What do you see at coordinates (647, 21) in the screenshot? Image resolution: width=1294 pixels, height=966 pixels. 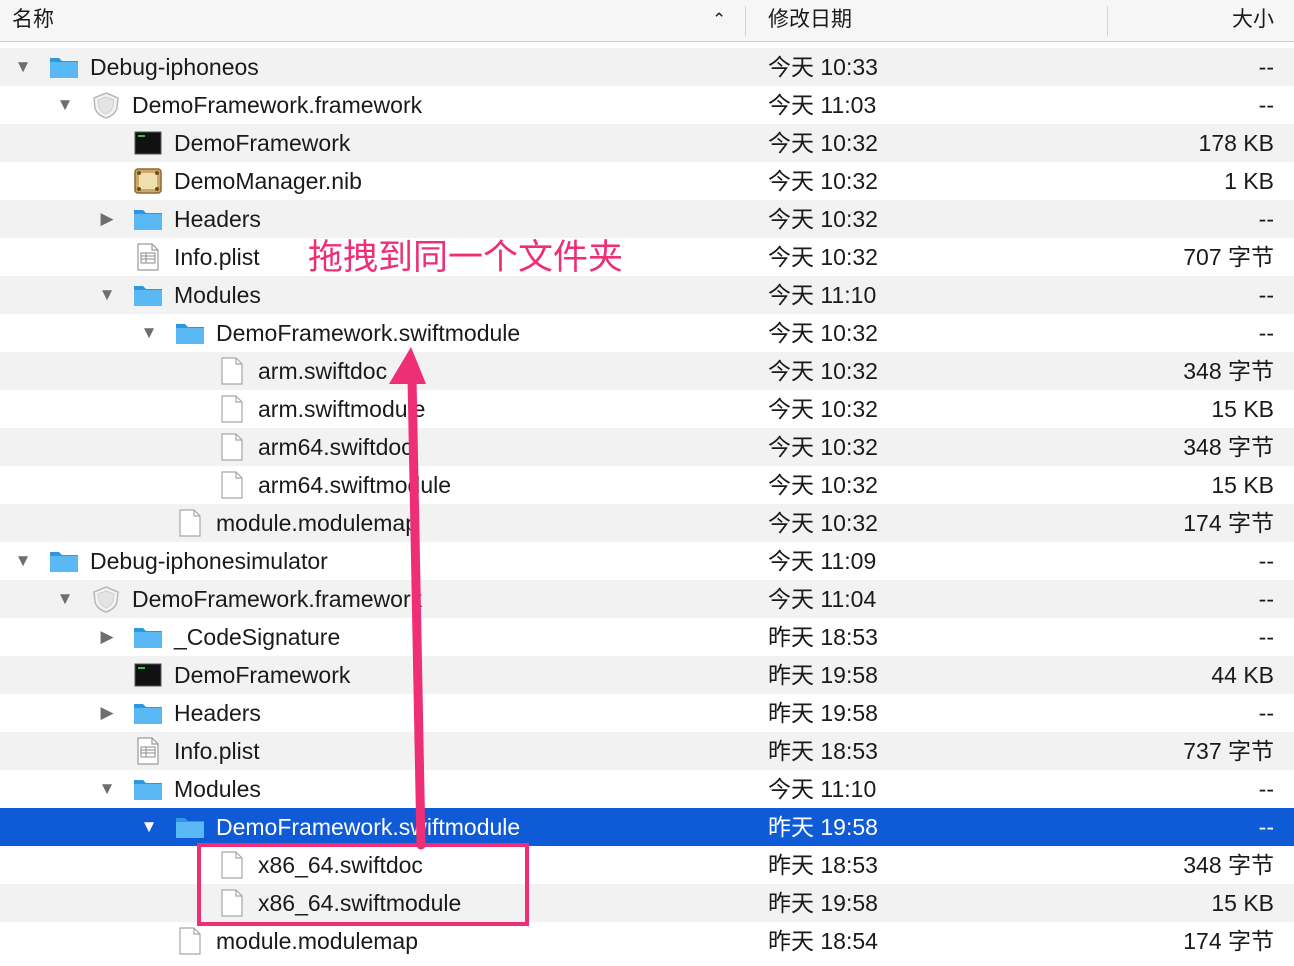 I see `column-header: 名称 ⌃ 修改日期 大小` at bounding box center [647, 21].